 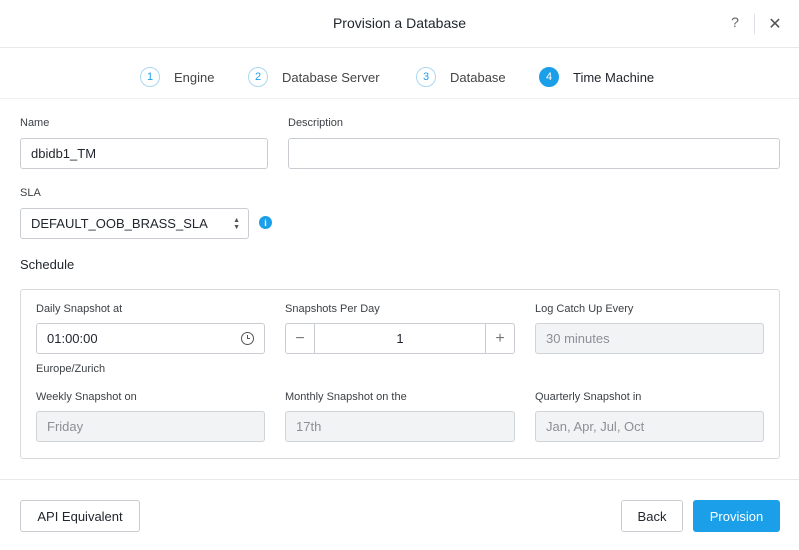 I want to click on increment-button: +, so click(x=499, y=338).